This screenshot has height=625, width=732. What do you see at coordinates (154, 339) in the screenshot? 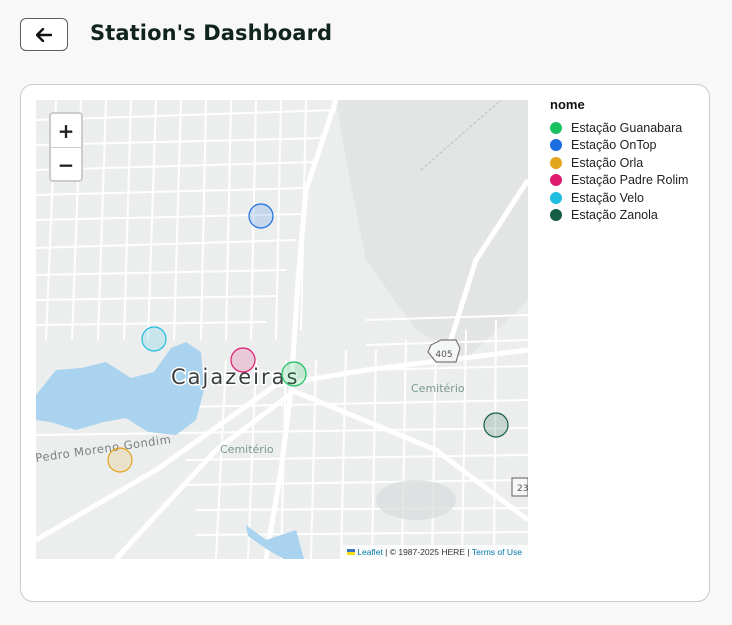
I see `marker-velo` at bounding box center [154, 339].